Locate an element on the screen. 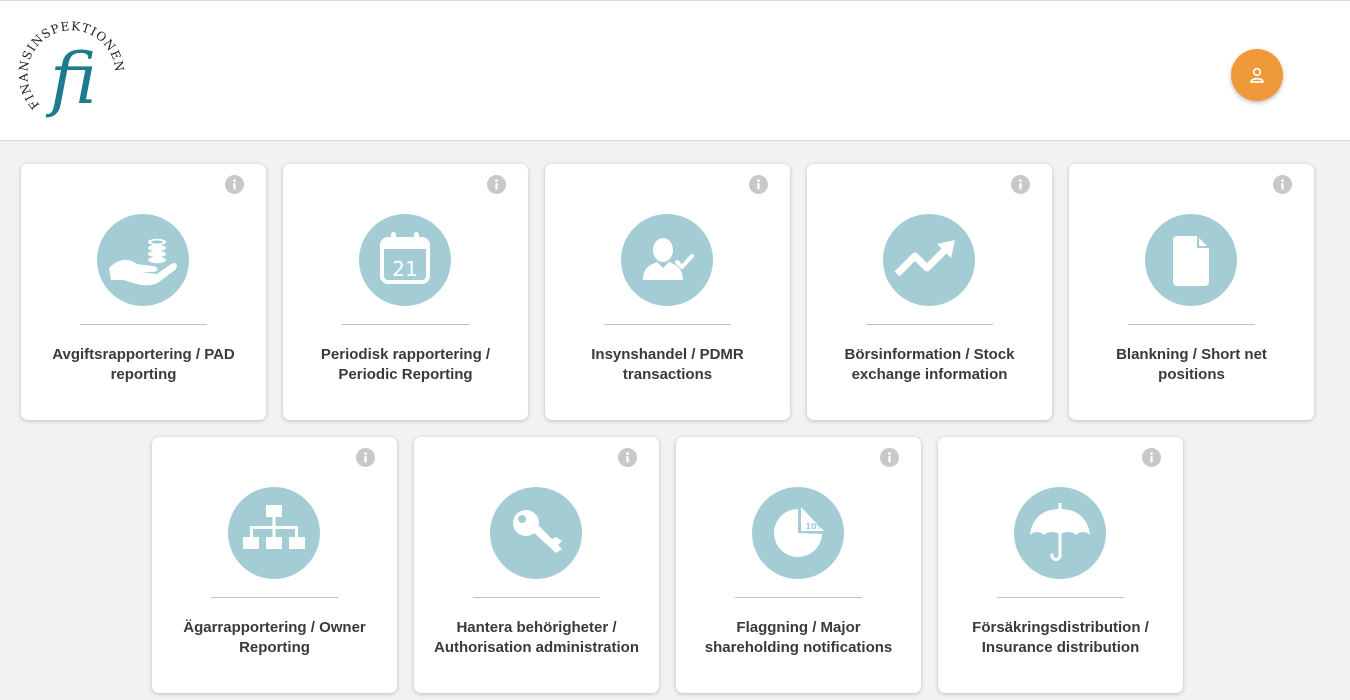 The image size is (1350, 700). user-account-button is located at coordinates (1257, 75).